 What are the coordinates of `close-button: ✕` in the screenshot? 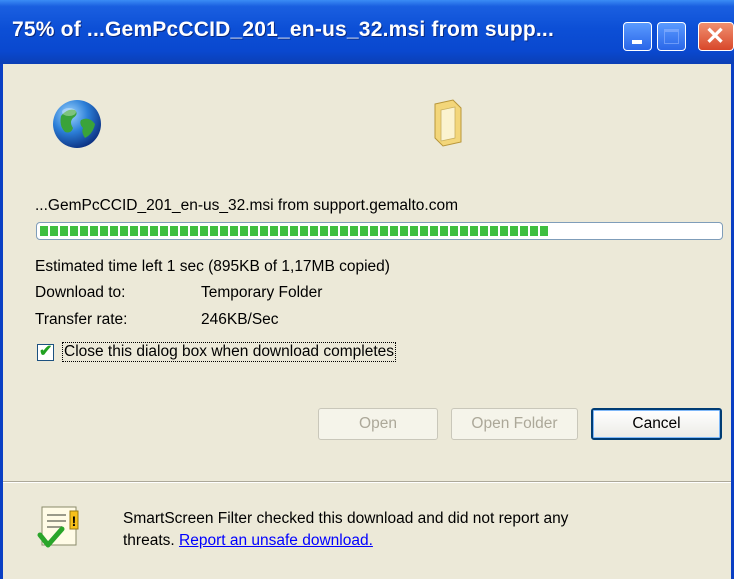 It's located at (716, 36).